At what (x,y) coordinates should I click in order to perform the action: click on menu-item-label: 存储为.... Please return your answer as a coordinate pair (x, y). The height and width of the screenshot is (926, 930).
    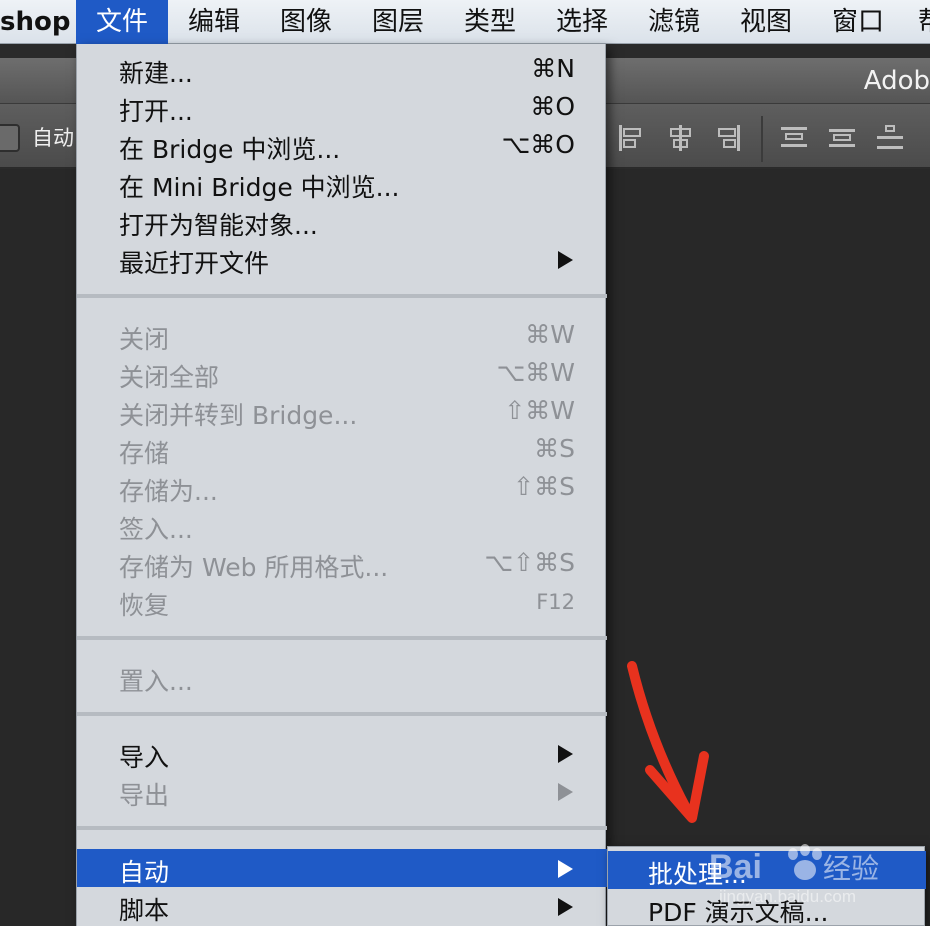
    Looking at the image, I should click on (168, 491).